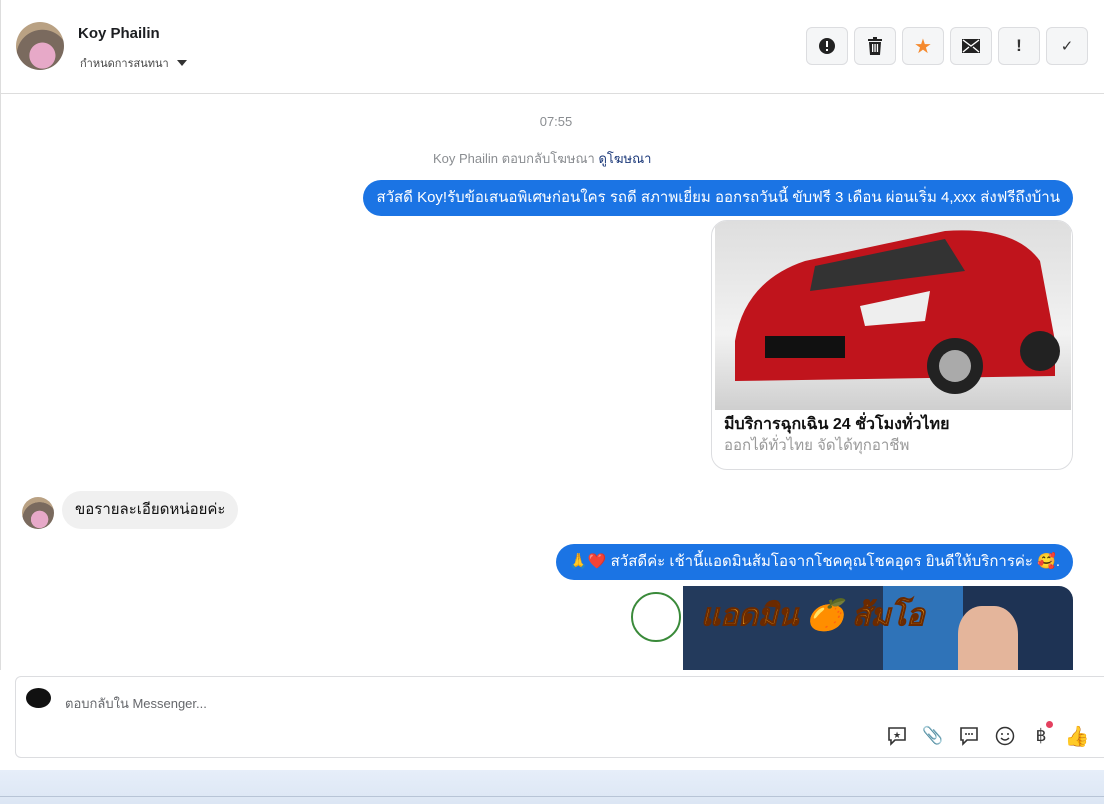  I want to click on conversation-header: Koy Phailin กำหนดการสนทนา ★ ! ✓, so click(552, 47).